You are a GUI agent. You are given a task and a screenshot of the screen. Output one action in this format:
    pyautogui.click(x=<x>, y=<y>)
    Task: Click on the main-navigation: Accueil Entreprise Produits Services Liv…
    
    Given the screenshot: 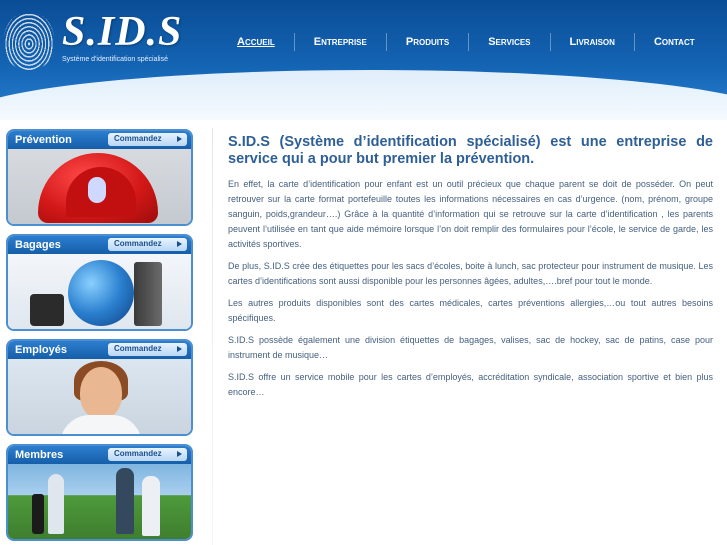 What is the action you would take?
    pyautogui.click(x=466, y=42)
    